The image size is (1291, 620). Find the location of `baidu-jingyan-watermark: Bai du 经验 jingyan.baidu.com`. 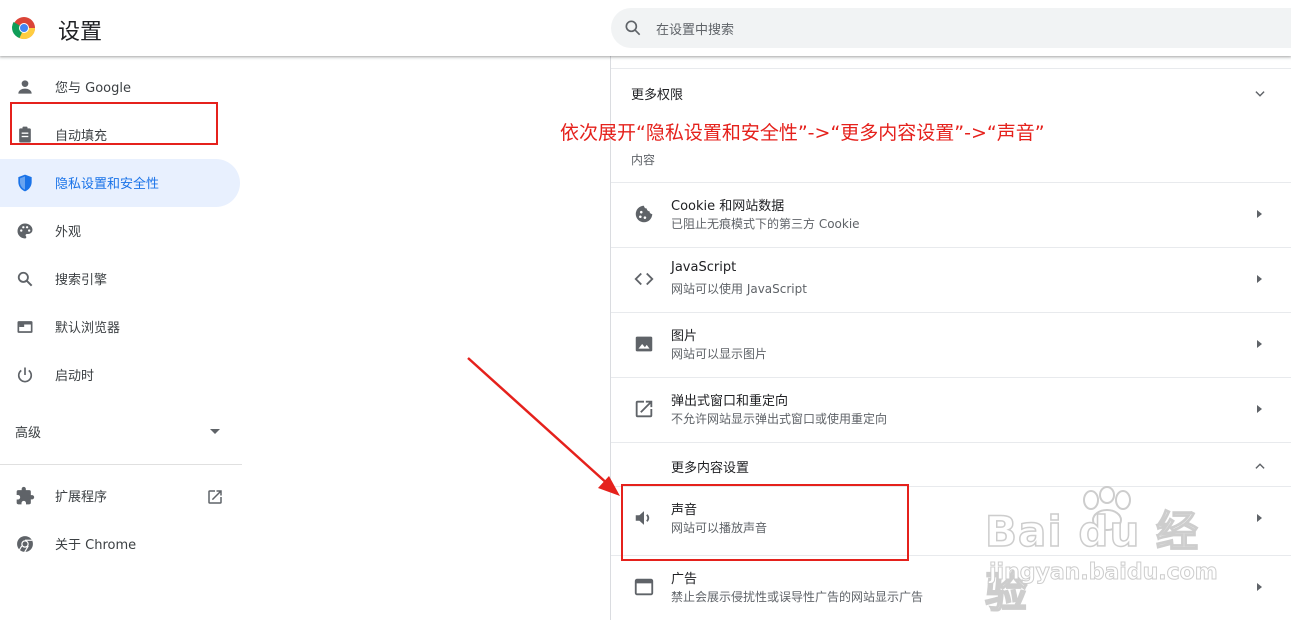

baidu-jingyan-watermark: Bai du 经验 jingyan.baidu.com is located at coordinates (1104, 552).